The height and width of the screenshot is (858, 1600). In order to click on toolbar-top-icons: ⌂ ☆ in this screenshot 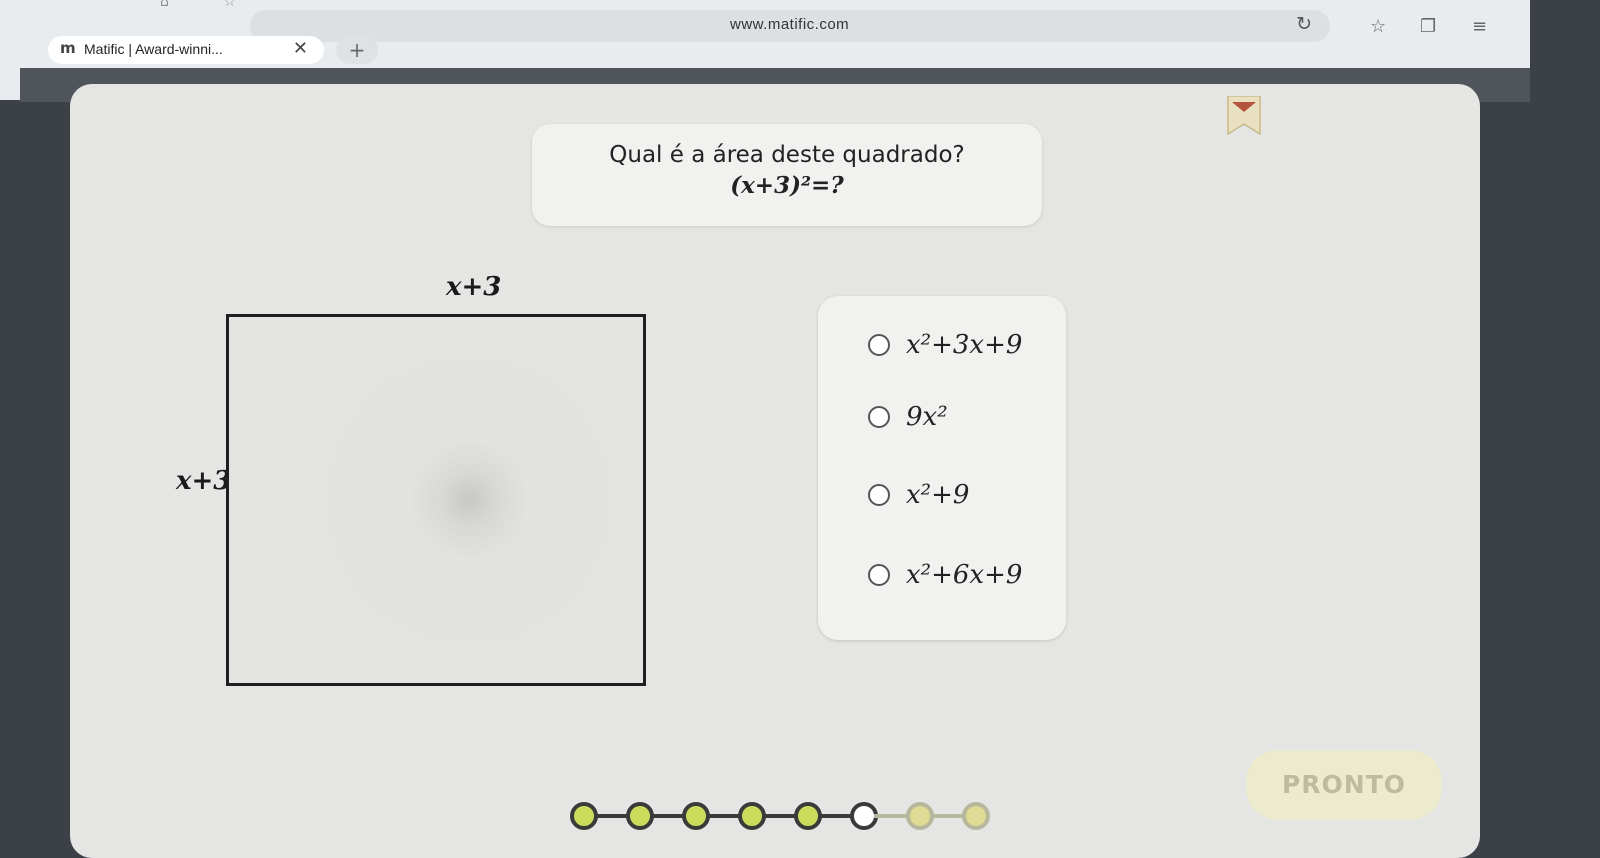, I will do `click(223, 5)`.